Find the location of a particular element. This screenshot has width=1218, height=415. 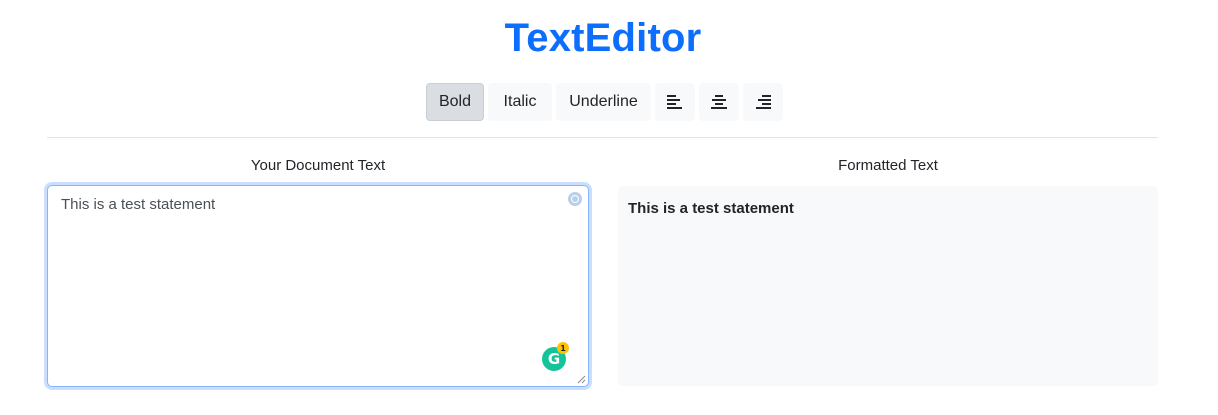

align-center-button is located at coordinates (719, 102).